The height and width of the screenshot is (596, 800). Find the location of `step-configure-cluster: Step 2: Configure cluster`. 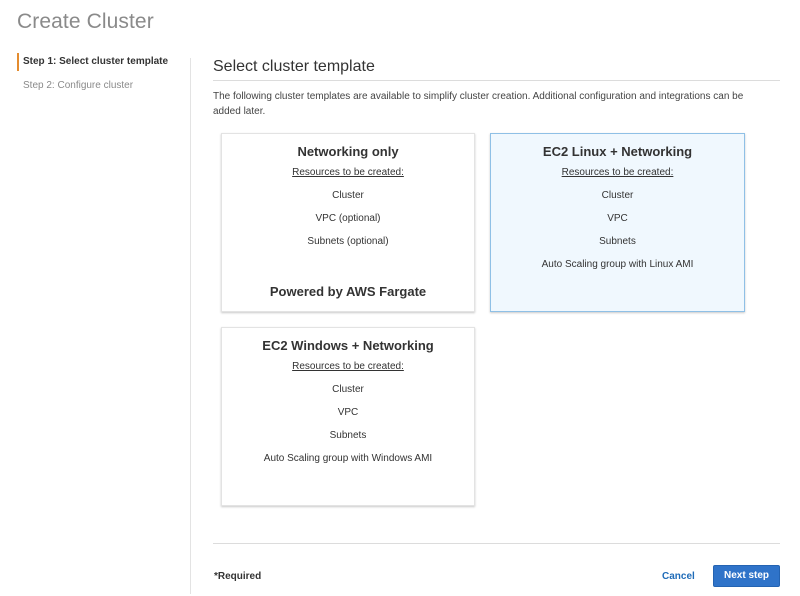

step-configure-cluster: Step 2: Configure cluster is located at coordinates (102, 86).